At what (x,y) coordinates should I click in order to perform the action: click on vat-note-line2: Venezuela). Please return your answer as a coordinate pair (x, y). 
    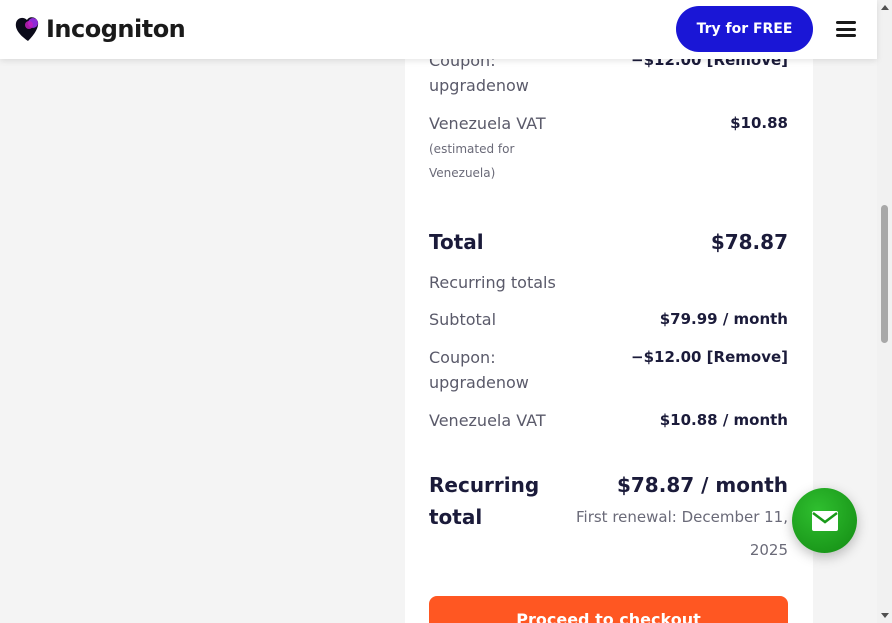
    Looking at the image, I should click on (462, 173).